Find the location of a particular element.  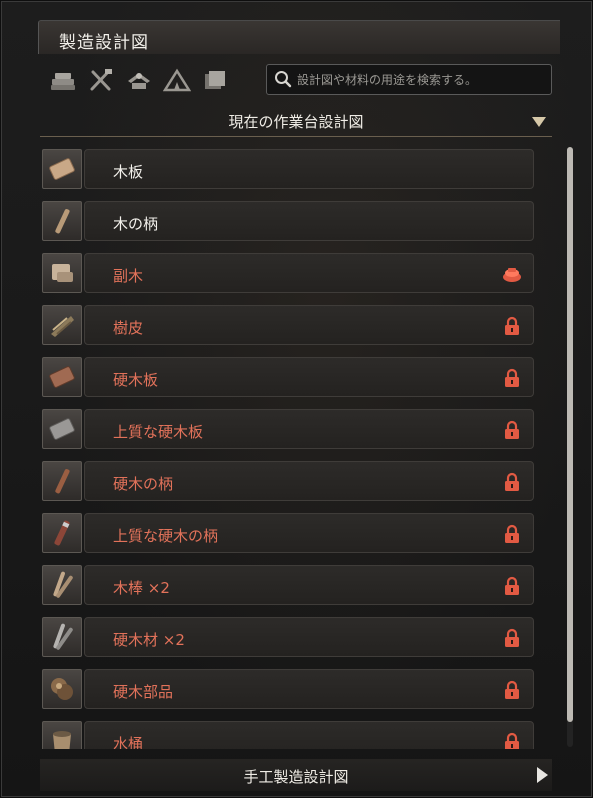

fine-hardwood-plank-icon is located at coordinates (62, 429).